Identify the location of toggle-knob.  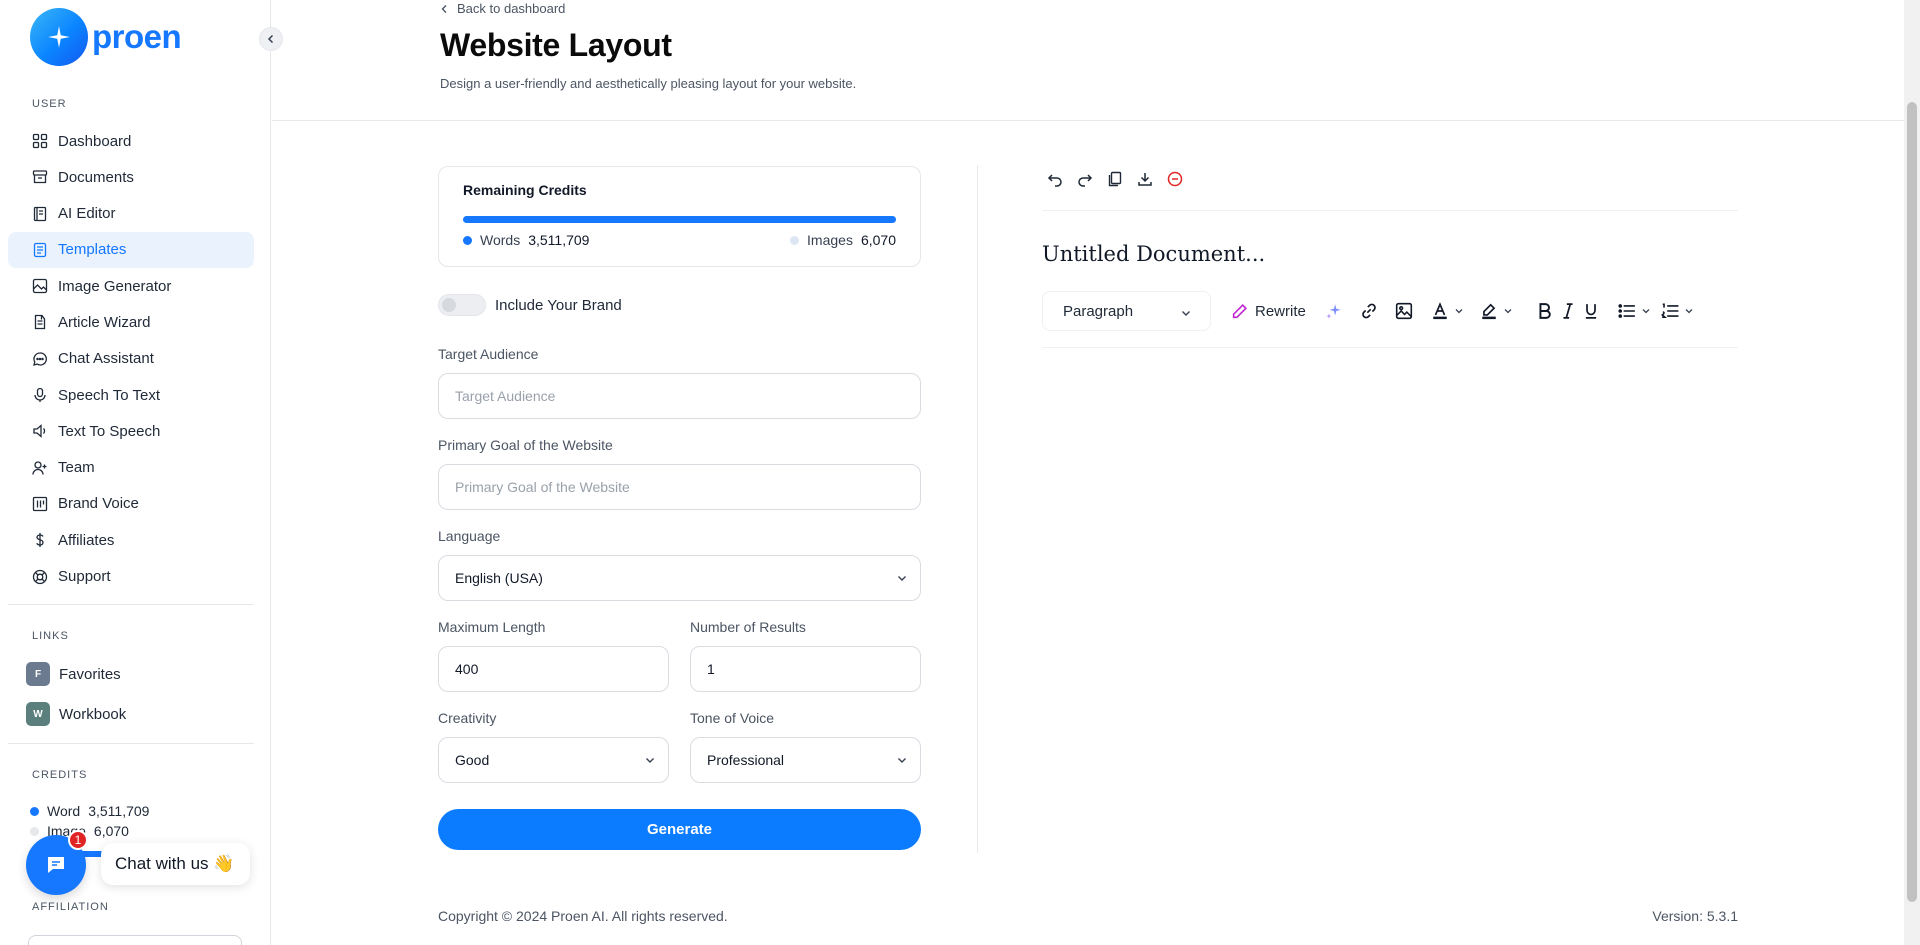
(449, 305).